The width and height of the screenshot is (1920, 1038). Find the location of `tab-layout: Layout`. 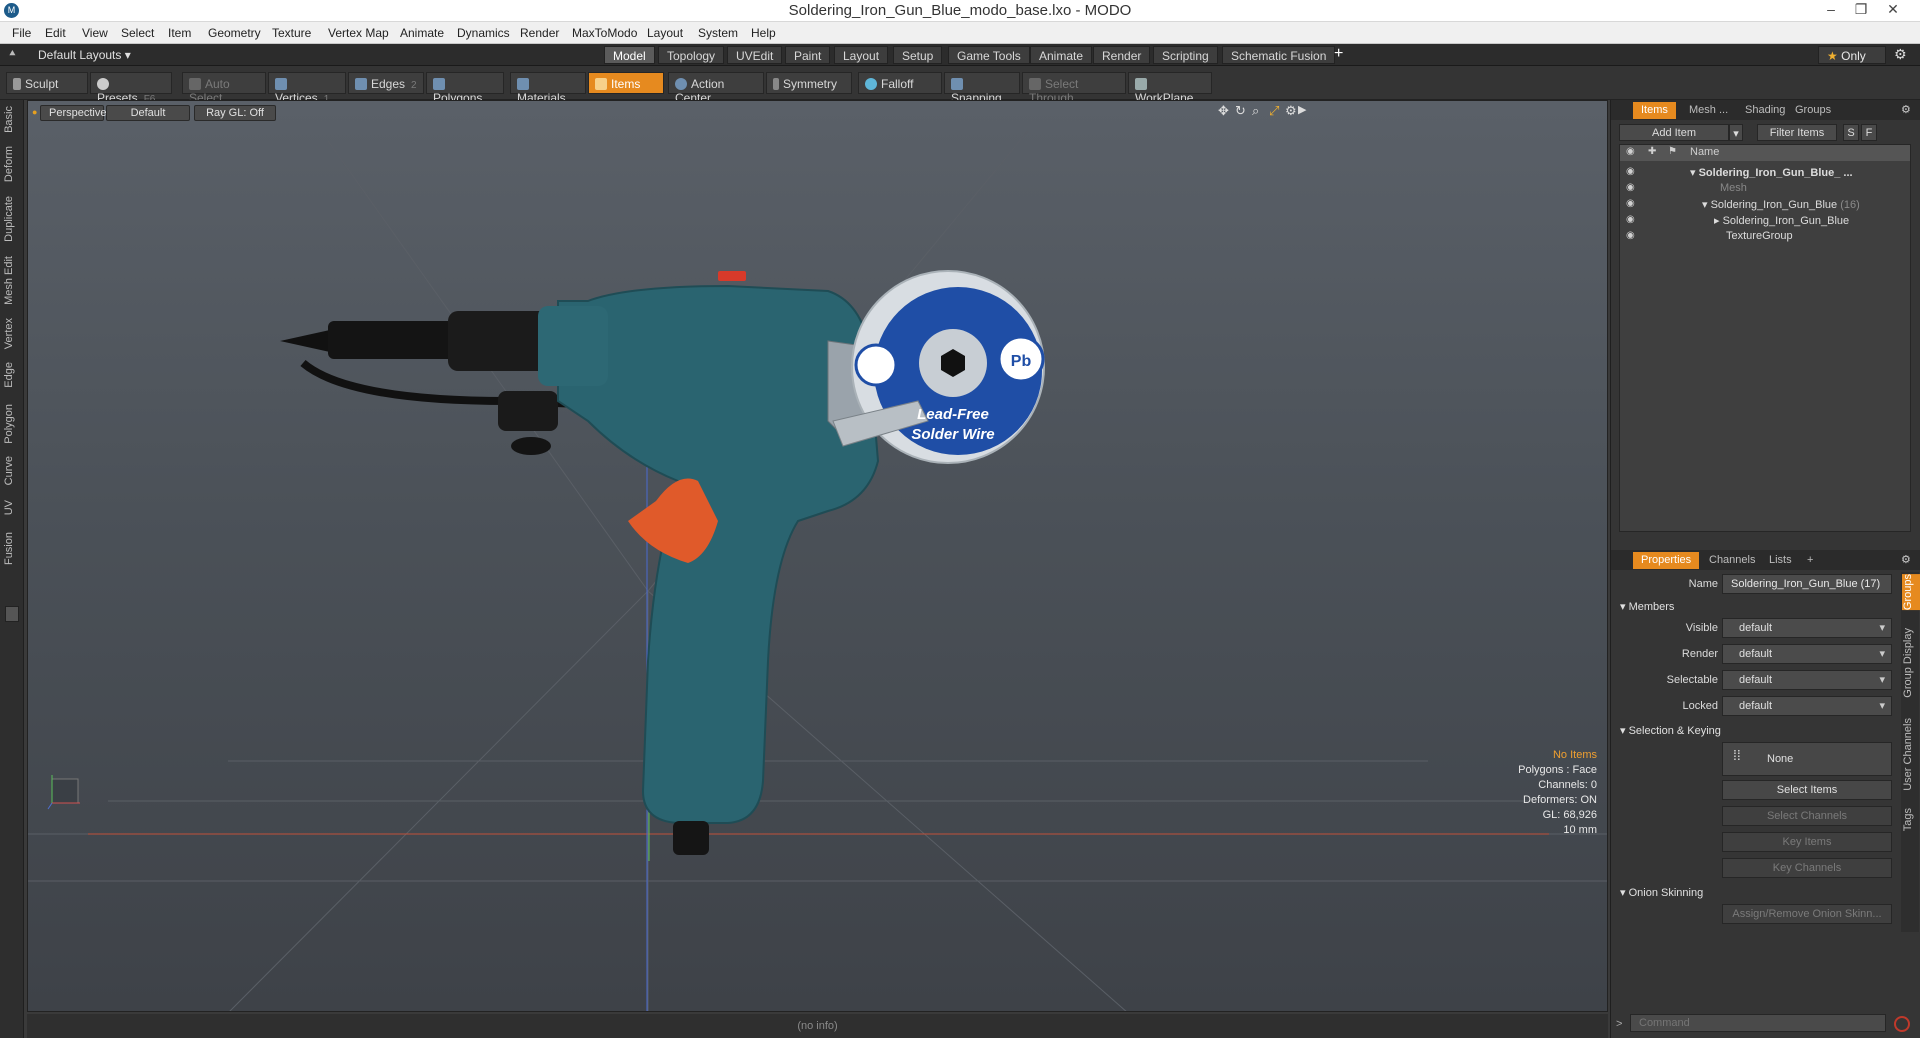

tab-layout: Layout is located at coordinates (861, 55).